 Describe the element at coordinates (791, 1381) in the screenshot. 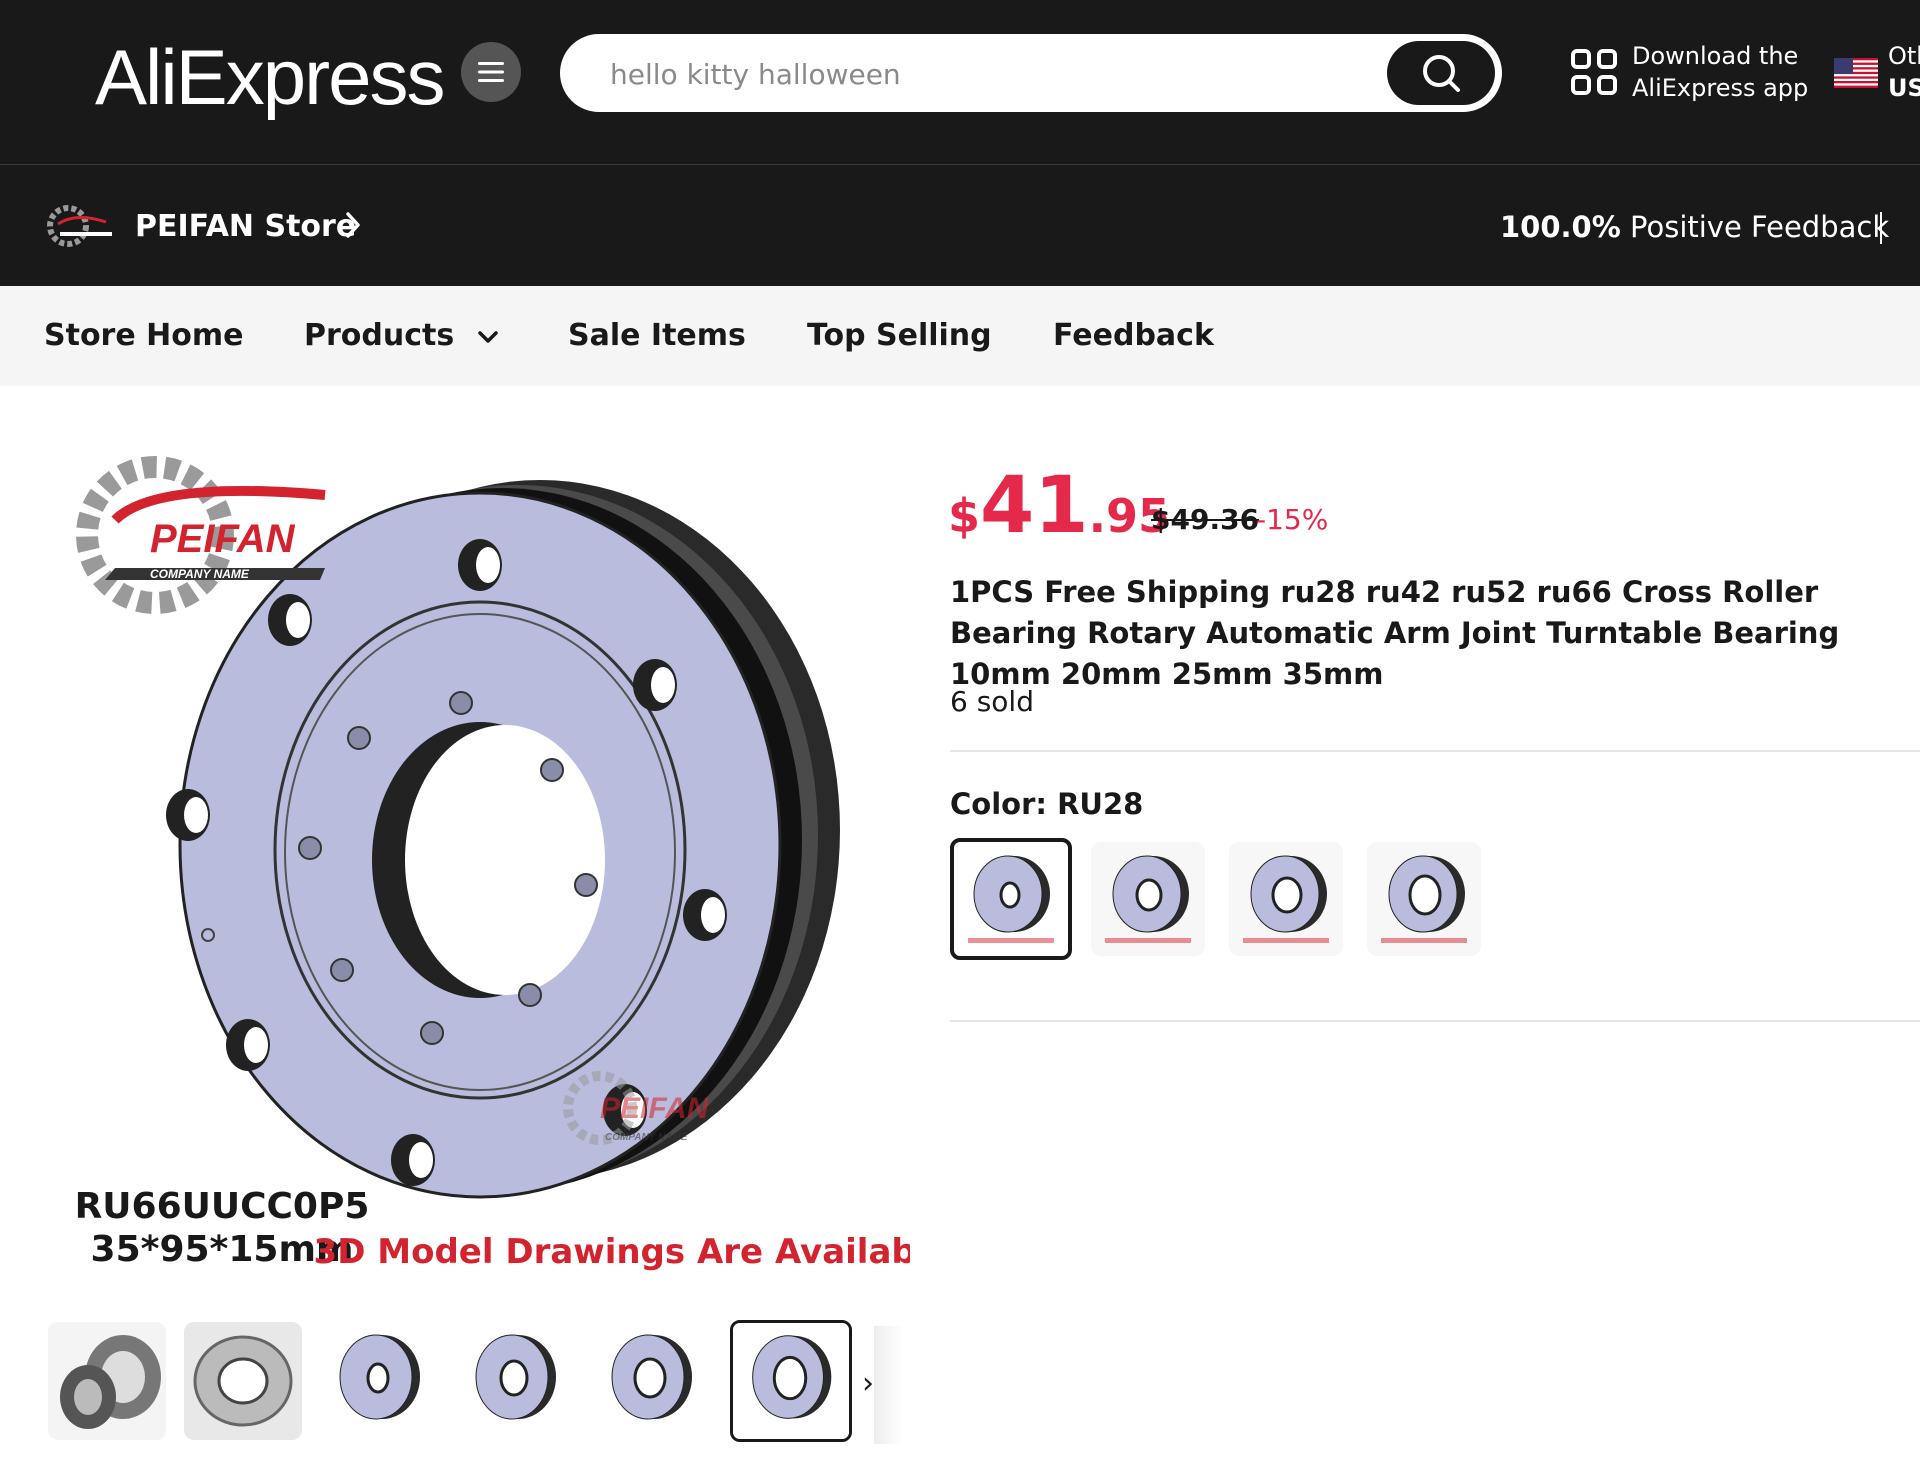

I see `thumbnail-active` at that location.